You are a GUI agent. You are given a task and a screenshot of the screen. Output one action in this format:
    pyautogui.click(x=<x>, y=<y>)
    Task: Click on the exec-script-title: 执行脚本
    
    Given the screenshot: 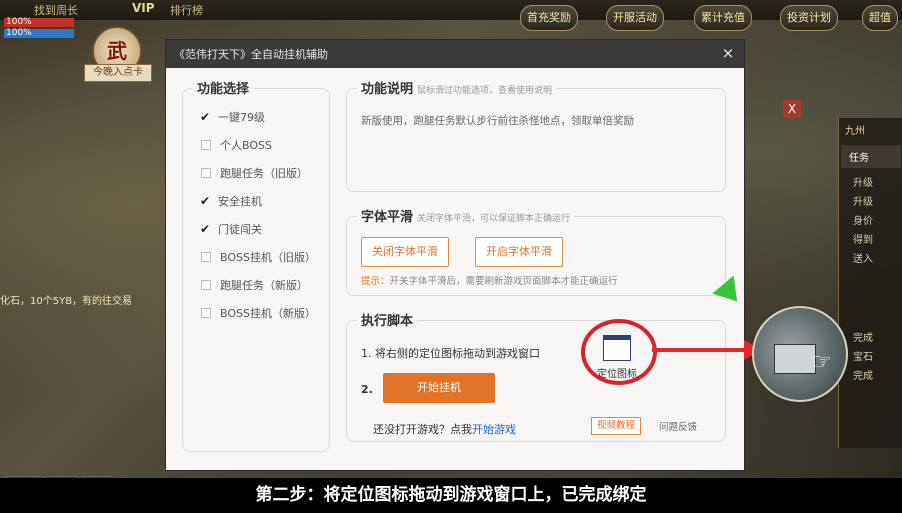 What is the action you would take?
    pyautogui.click(x=387, y=319)
    